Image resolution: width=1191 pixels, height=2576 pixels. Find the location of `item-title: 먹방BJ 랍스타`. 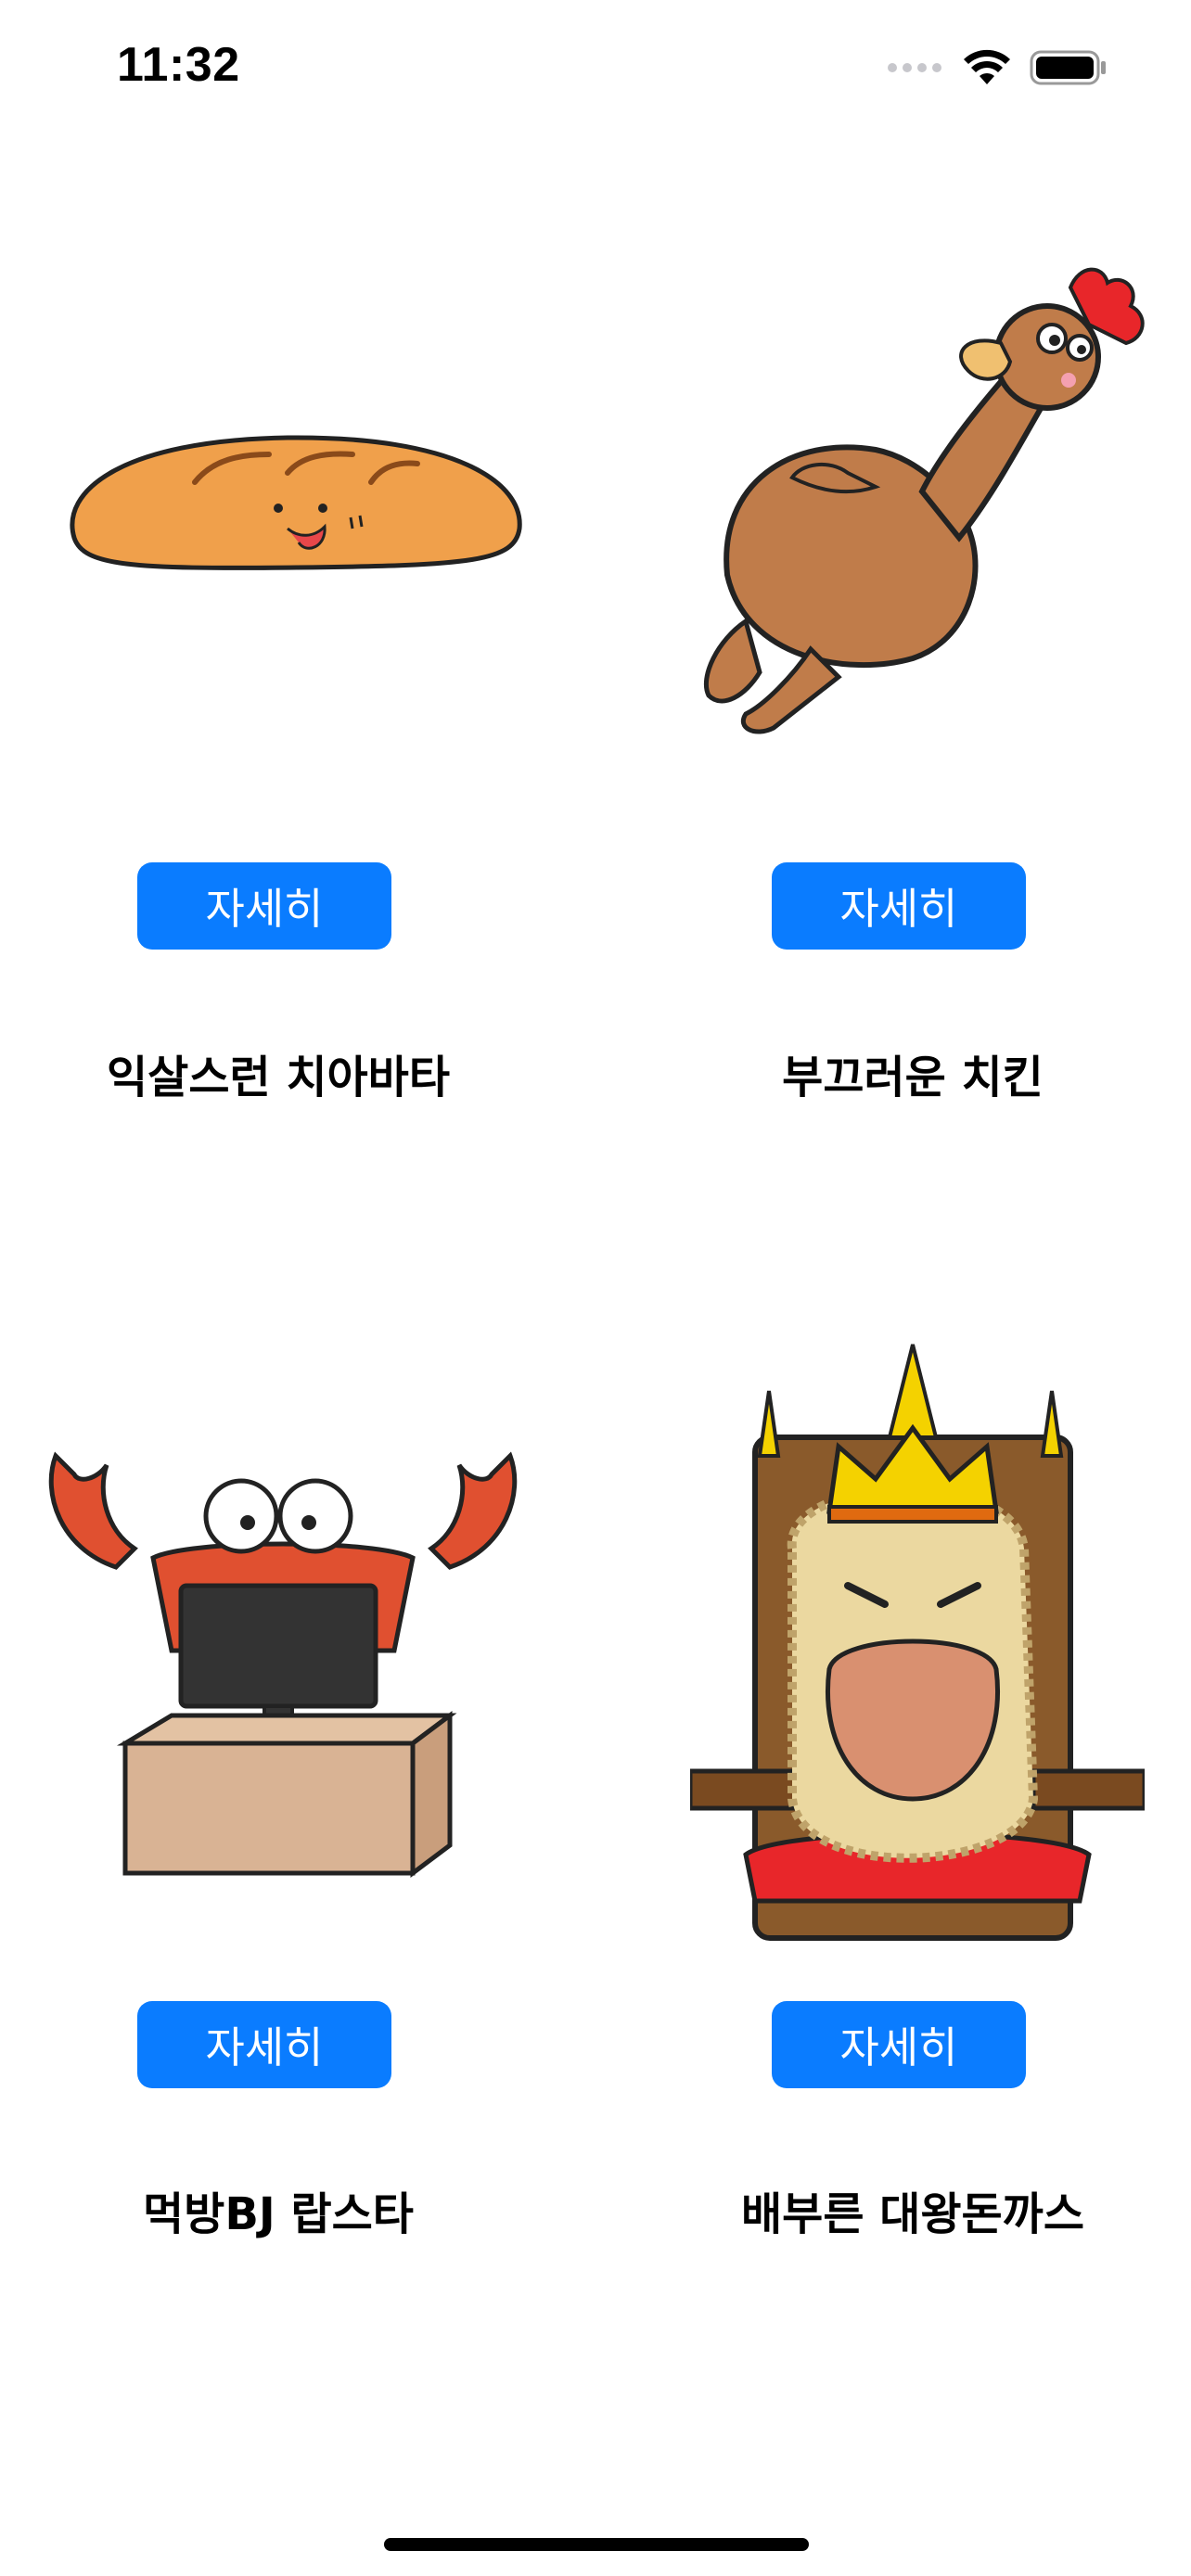

item-title: 먹방BJ 랍스타 is located at coordinates (278, 2214).